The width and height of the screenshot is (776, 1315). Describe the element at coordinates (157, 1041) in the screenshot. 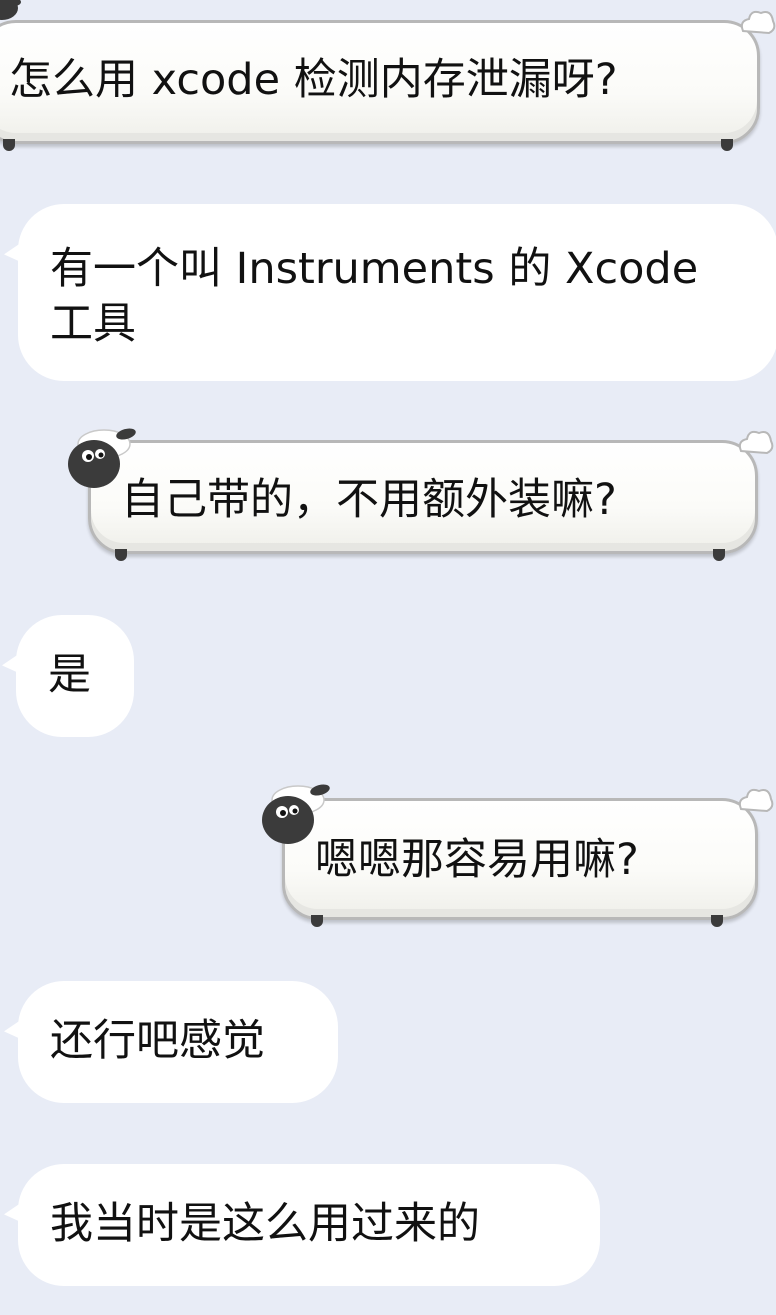

I see `message-text: 还行吧感觉` at that location.